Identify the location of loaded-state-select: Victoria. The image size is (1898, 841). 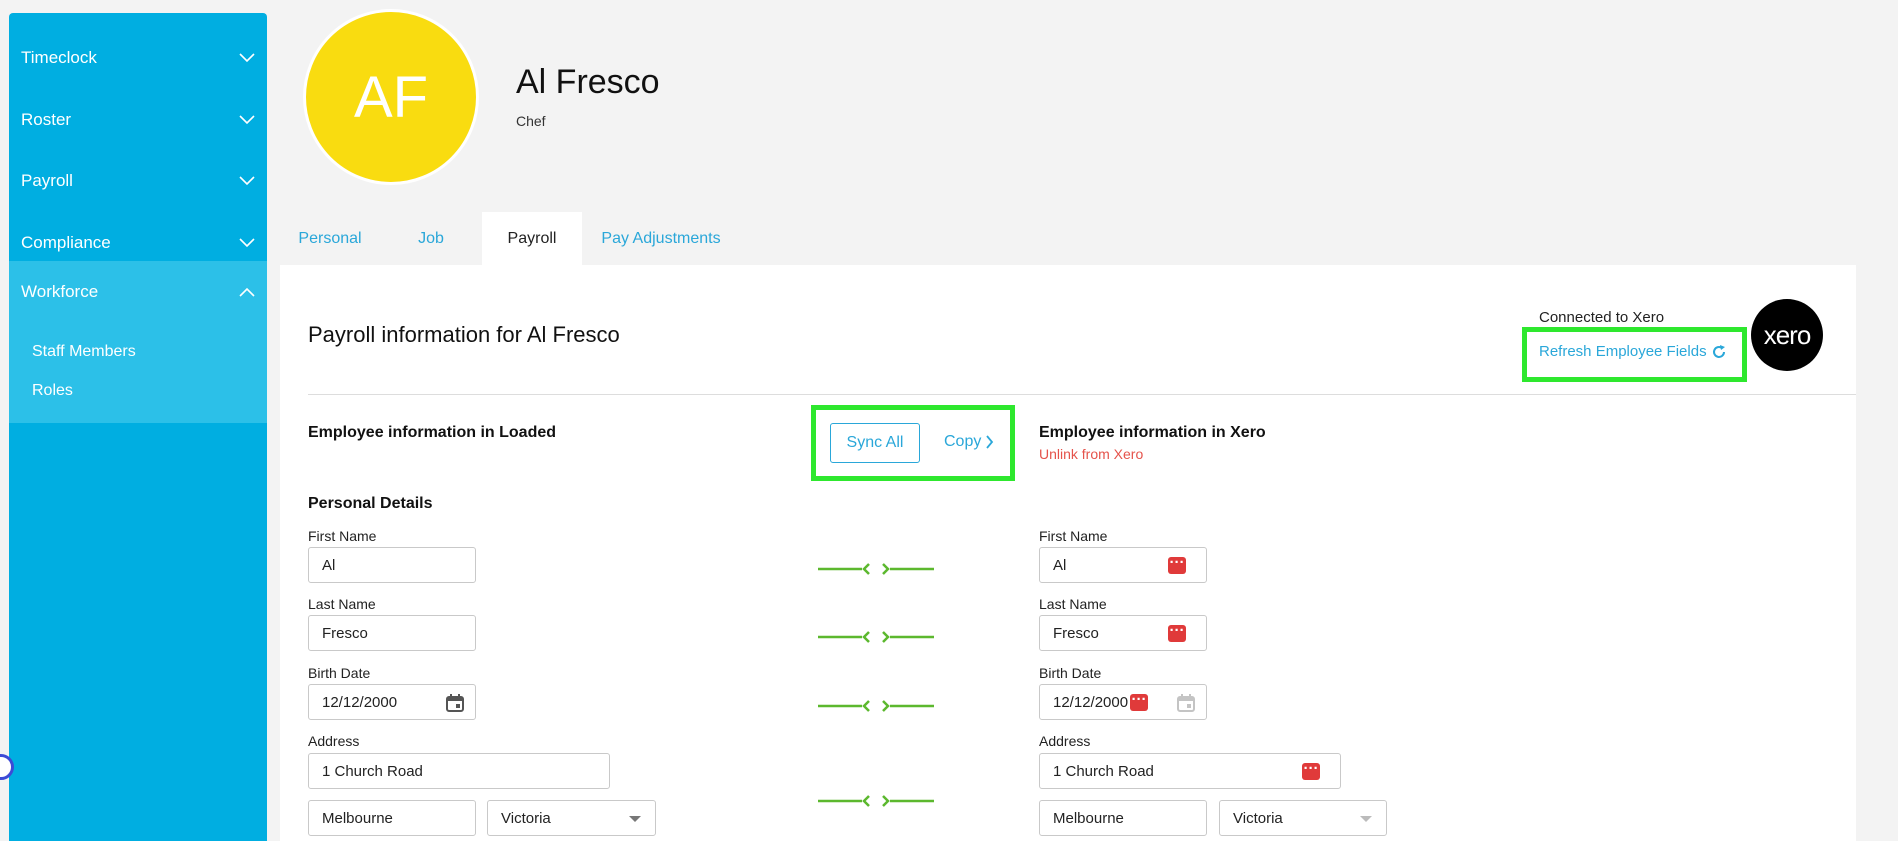
(571, 818).